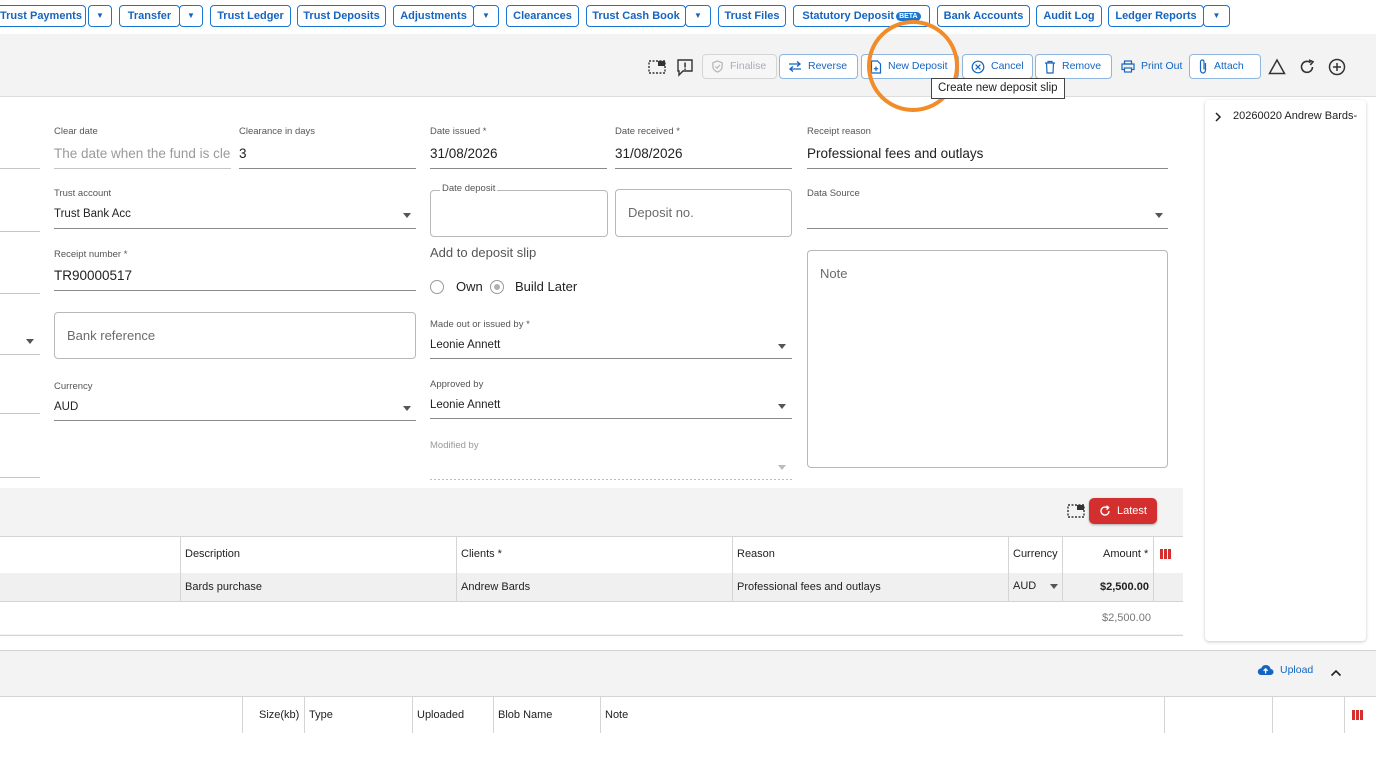 The image size is (1376, 758). What do you see at coordinates (1337, 67) in the screenshot?
I see `add-circle-icon` at bounding box center [1337, 67].